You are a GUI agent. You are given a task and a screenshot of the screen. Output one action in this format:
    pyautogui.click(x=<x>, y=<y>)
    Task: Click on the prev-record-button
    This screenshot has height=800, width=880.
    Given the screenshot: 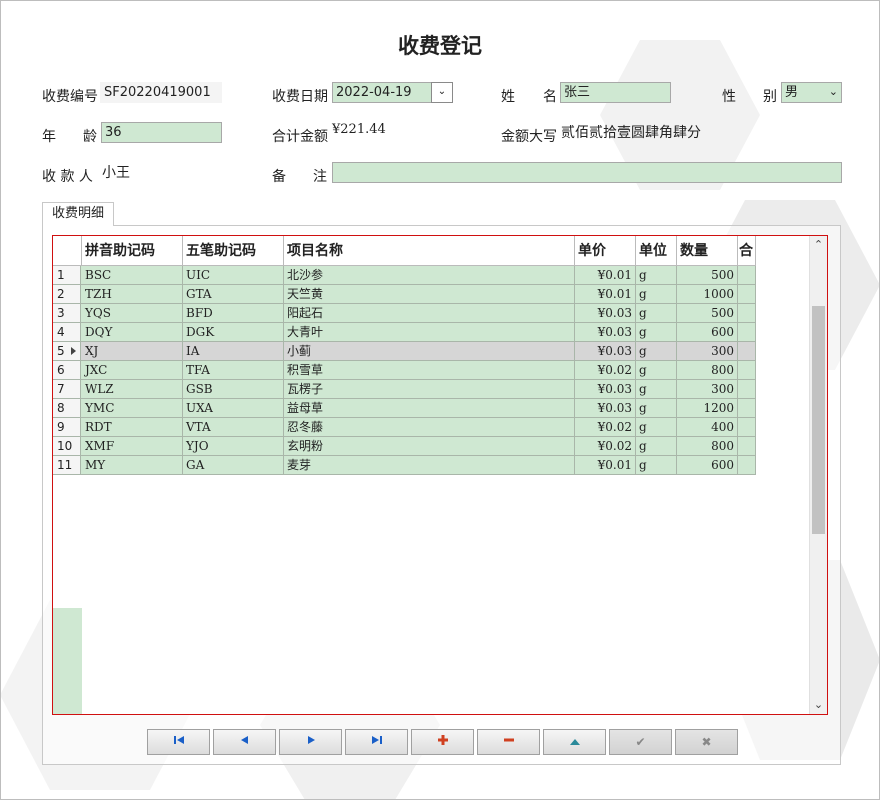 What is the action you would take?
    pyautogui.click(x=244, y=742)
    